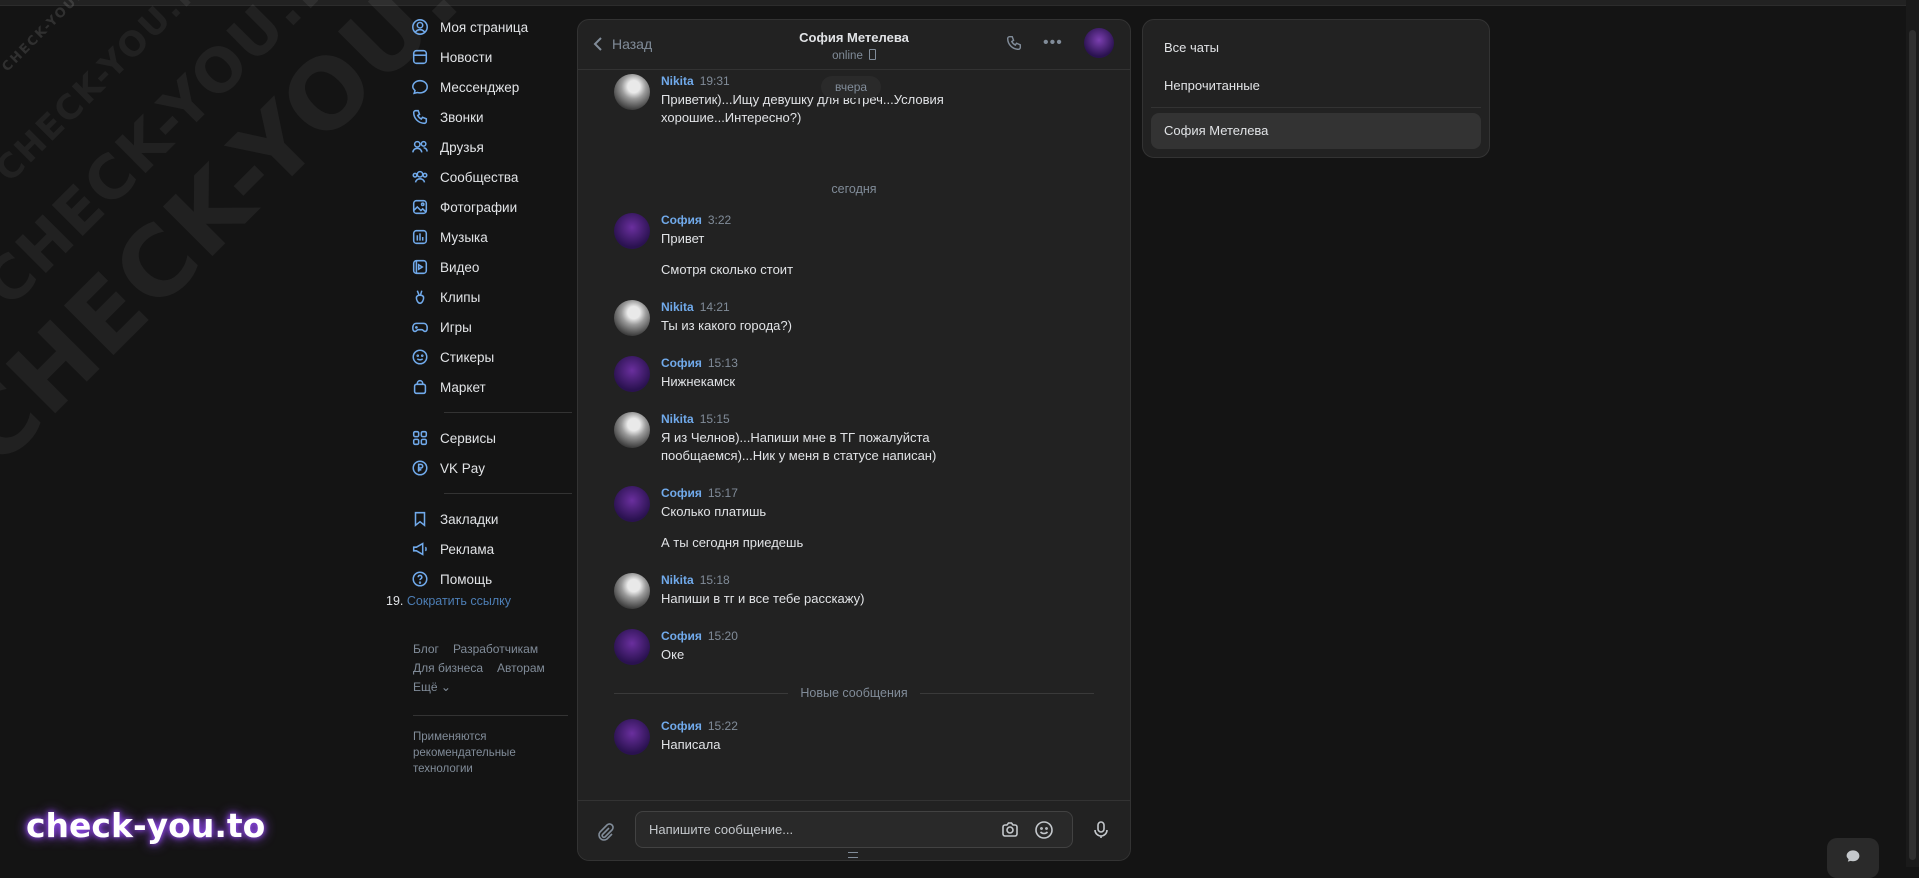  Describe the element at coordinates (468, 438) in the screenshot. I see `nav-label: Сервисы` at that location.